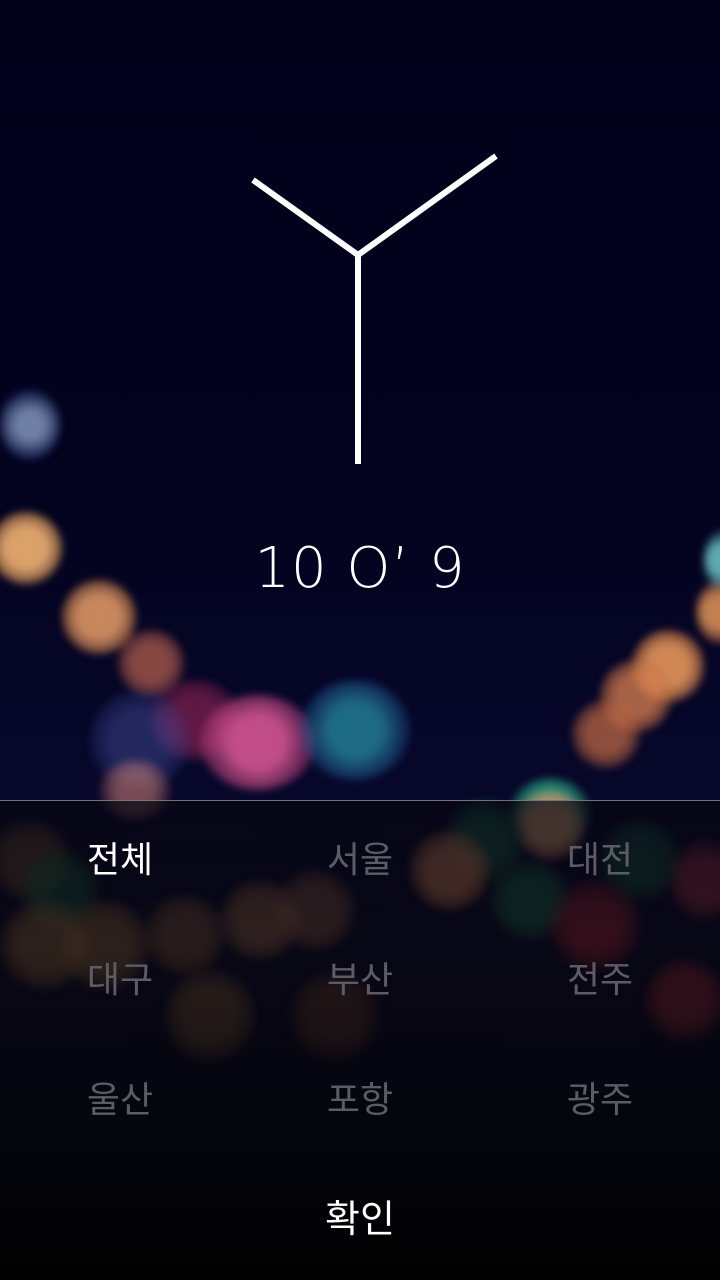 Image resolution: width=720 pixels, height=1280 pixels. Describe the element at coordinates (600, 981) in the screenshot. I see `region-option-jeonju: 전주` at that location.